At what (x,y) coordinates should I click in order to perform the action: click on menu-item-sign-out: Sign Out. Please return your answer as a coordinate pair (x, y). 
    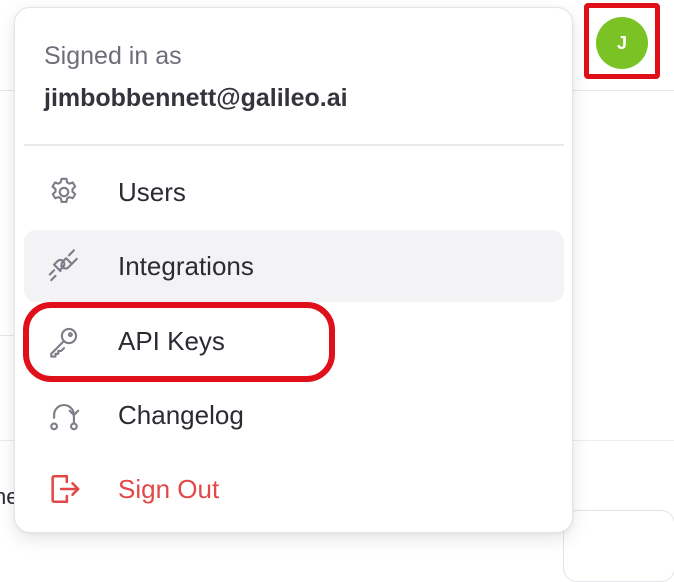
    Looking at the image, I should click on (294, 489).